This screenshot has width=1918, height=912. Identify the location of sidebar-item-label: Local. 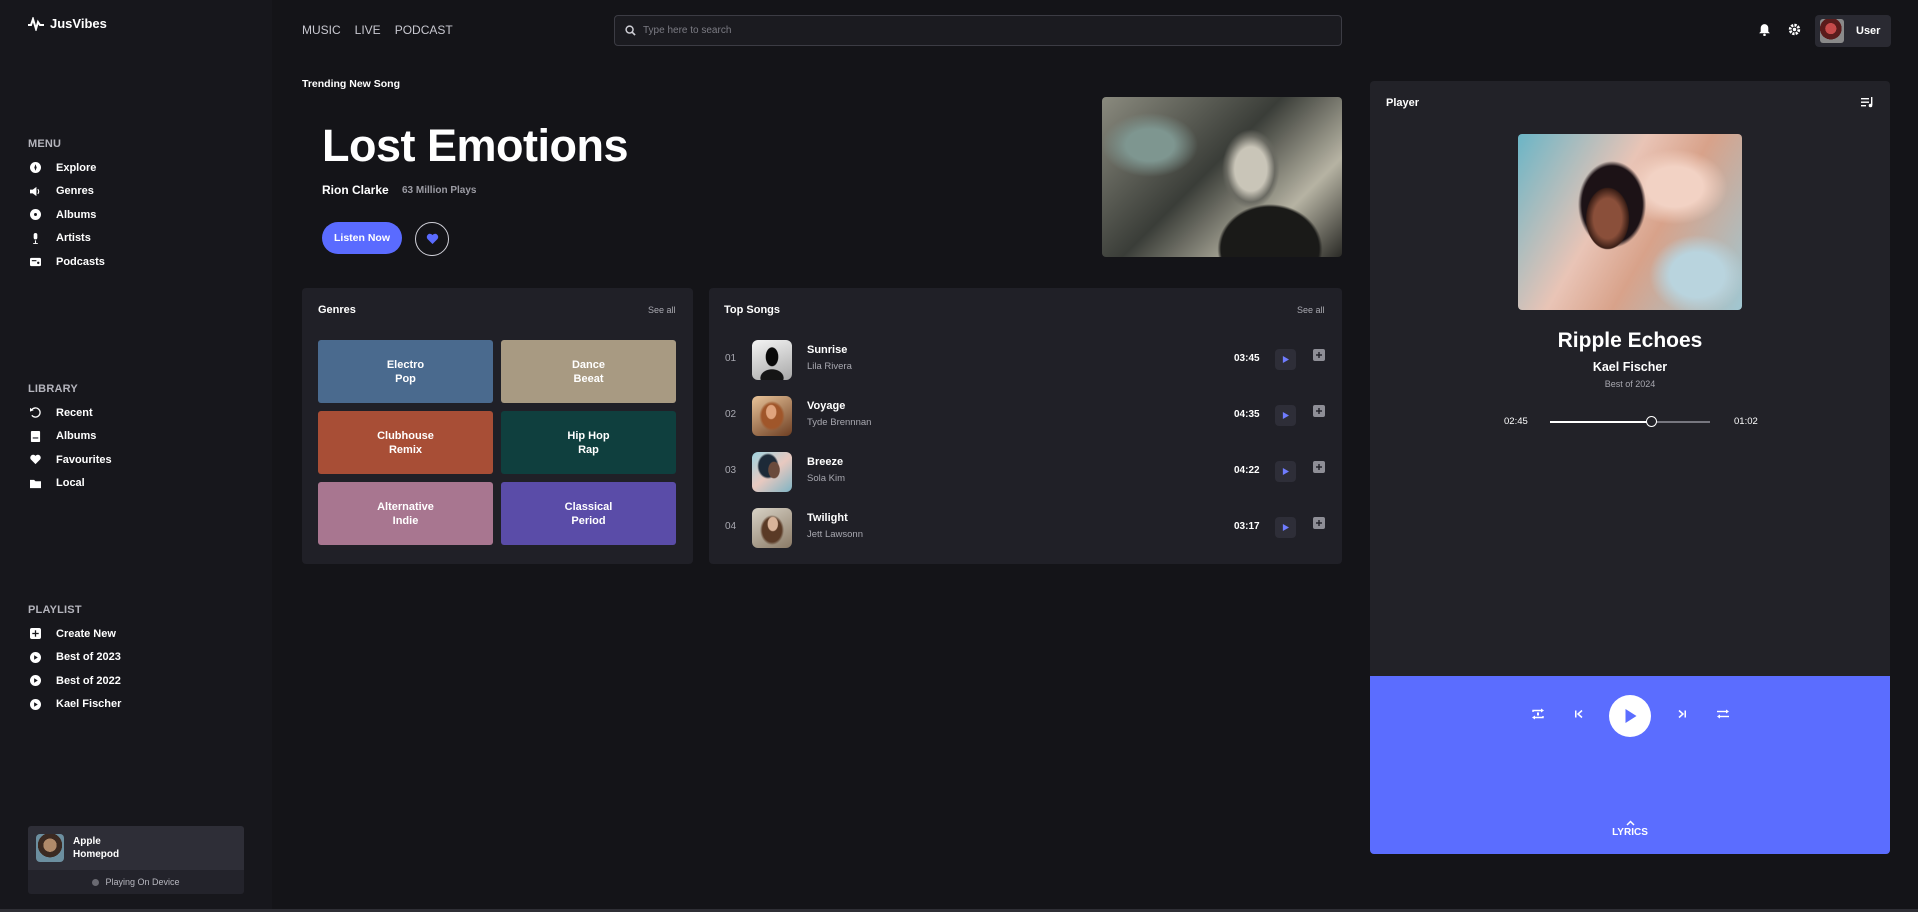
(70, 483).